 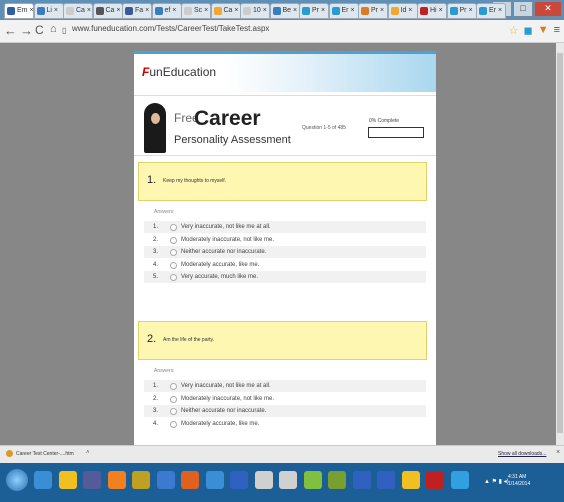 I want to click on browser-tab: Id ×, so click(x=402, y=11).